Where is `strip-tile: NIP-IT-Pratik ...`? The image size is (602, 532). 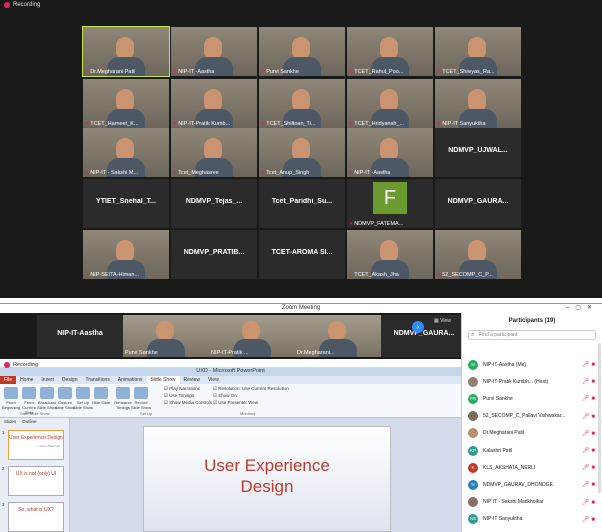
strip-tile: NIP-IT-Pratik ... is located at coordinates (252, 336).